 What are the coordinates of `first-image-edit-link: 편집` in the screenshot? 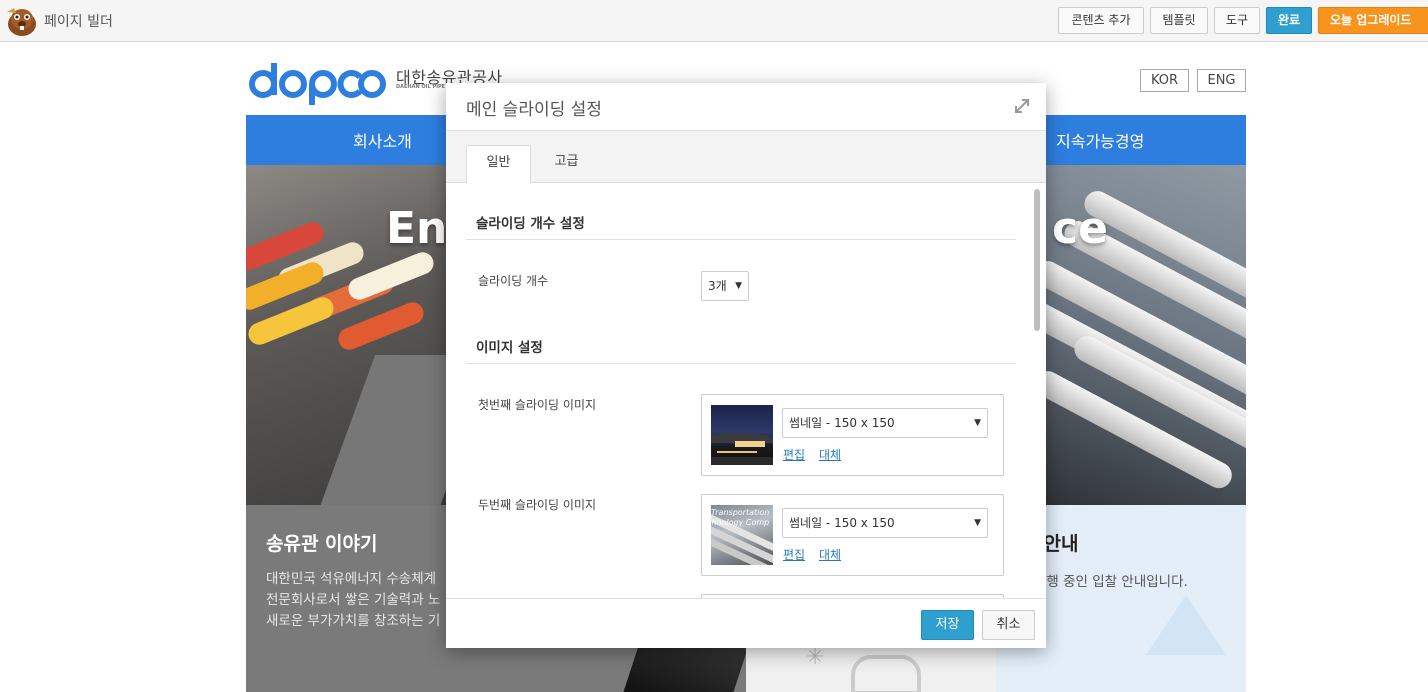 It's located at (794, 454).